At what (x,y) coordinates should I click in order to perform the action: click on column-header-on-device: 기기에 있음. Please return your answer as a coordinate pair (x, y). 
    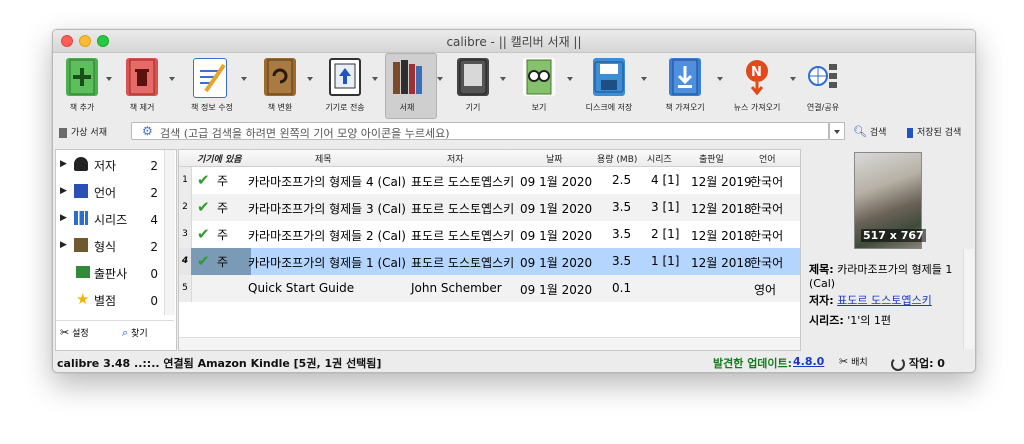
    Looking at the image, I should click on (219, 158).